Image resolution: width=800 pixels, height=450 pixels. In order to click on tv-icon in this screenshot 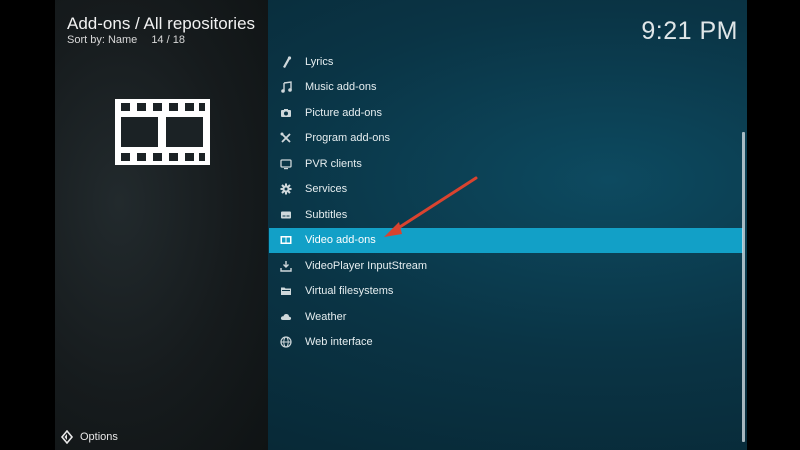, I will do `click(286, 164)`.